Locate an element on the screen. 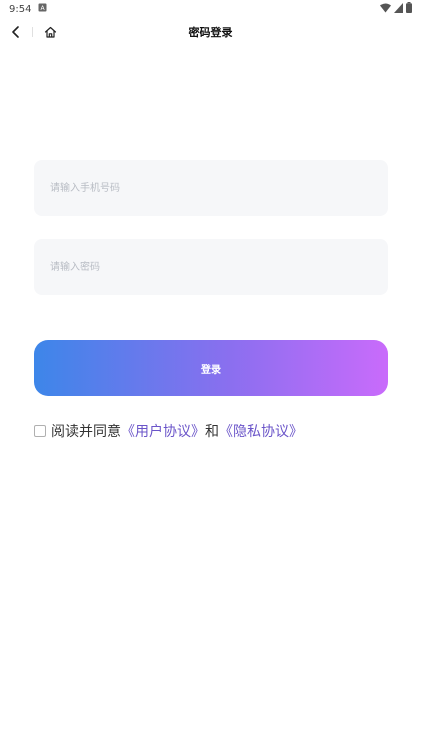 The height and width of the screenshot is (750, 421). password-field is located at coordinates (211, 267).